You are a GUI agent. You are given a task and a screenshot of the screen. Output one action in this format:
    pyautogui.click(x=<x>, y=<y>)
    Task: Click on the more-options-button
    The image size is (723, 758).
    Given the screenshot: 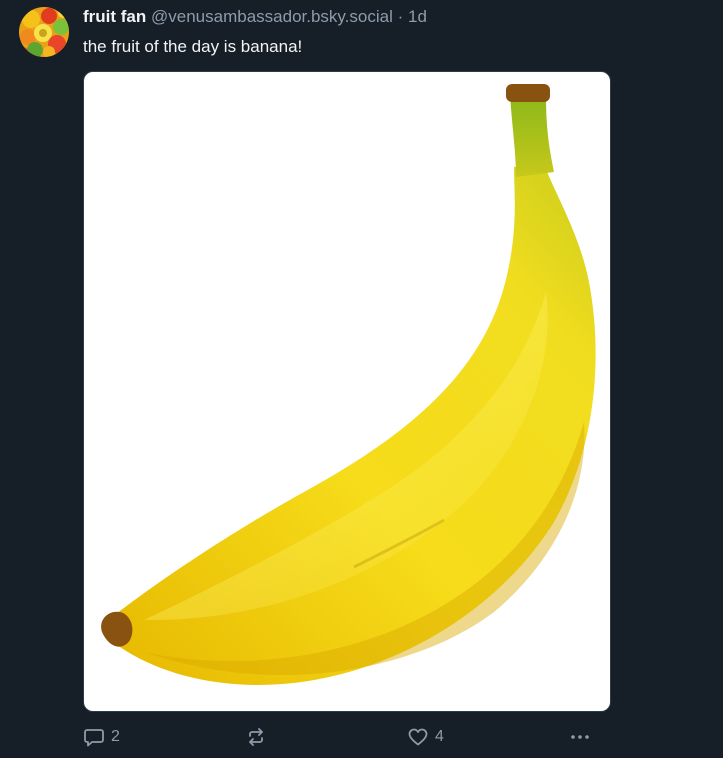 What is the action you would take?
    pyautogui.click(x=580, y=737)
    